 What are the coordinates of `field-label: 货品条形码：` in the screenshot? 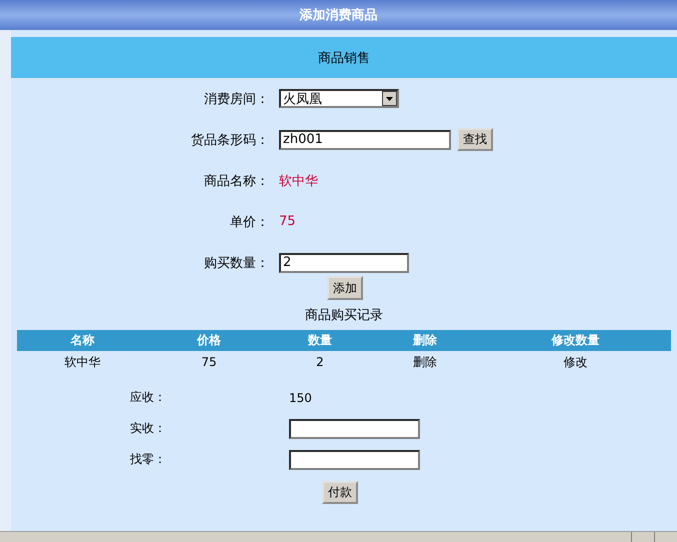 It's located at (230, 140).